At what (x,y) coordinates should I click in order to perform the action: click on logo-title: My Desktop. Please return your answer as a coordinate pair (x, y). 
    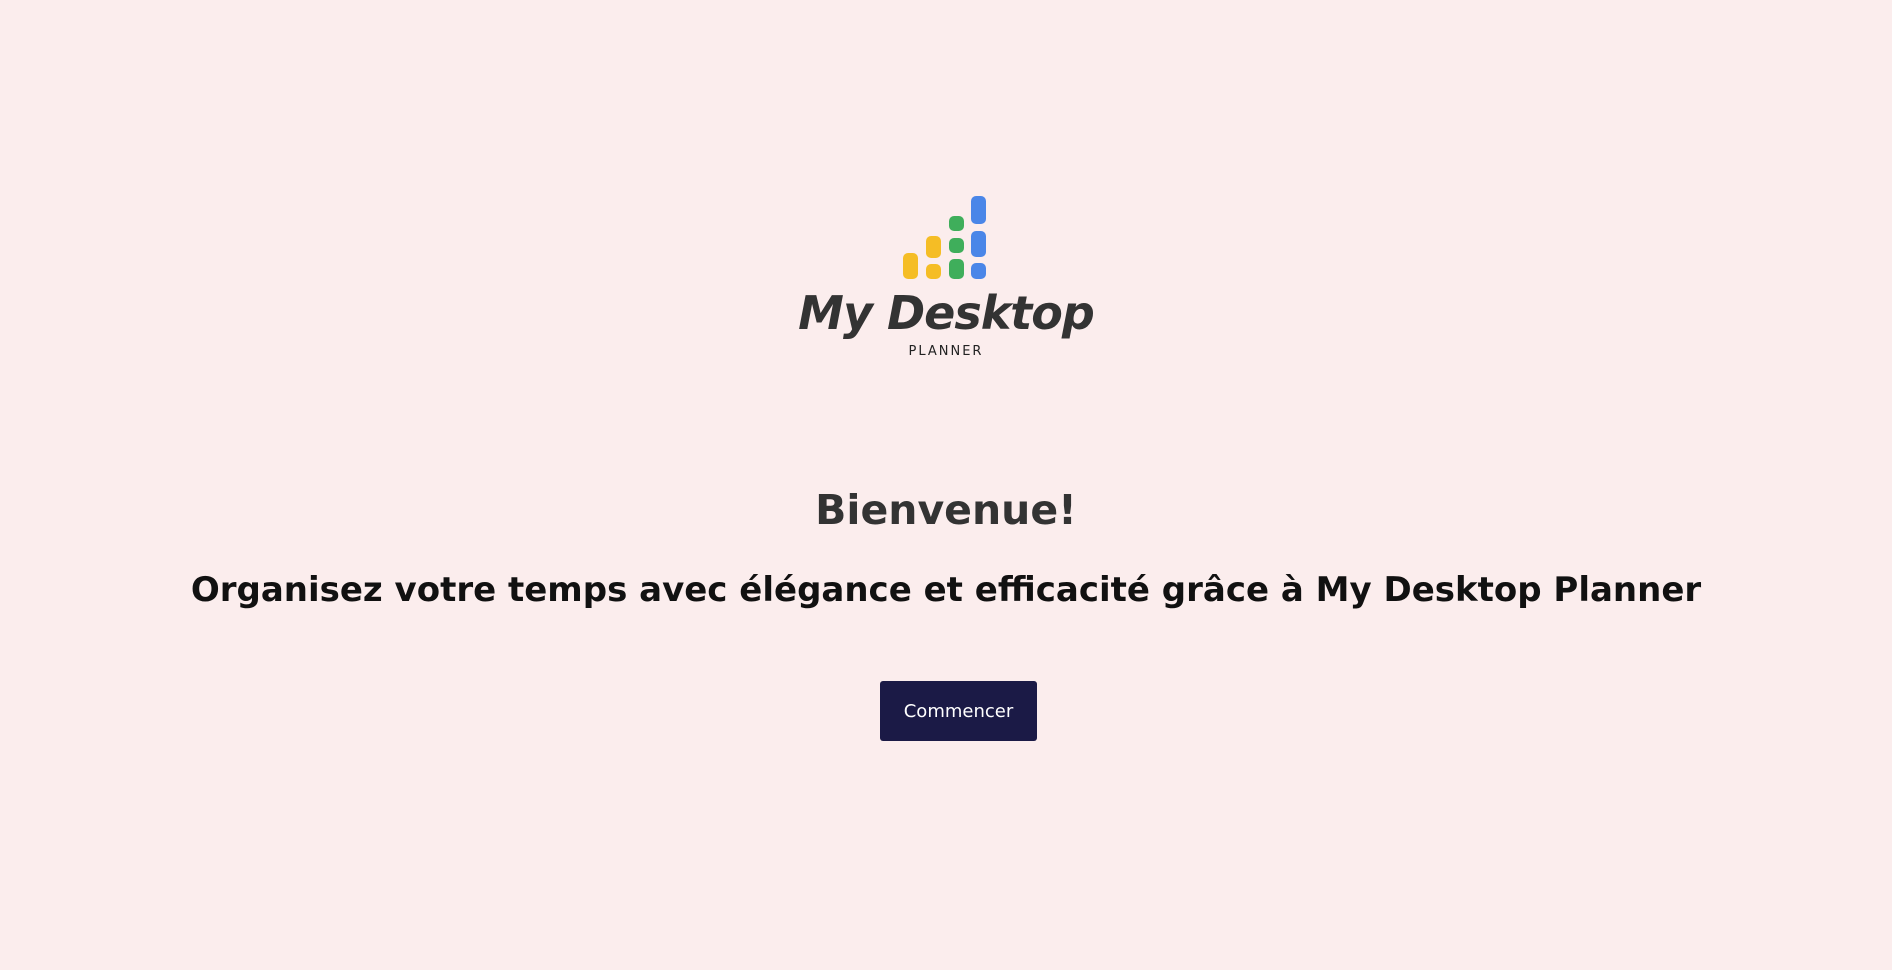
    Looking at the image, I should click on (946, 313).